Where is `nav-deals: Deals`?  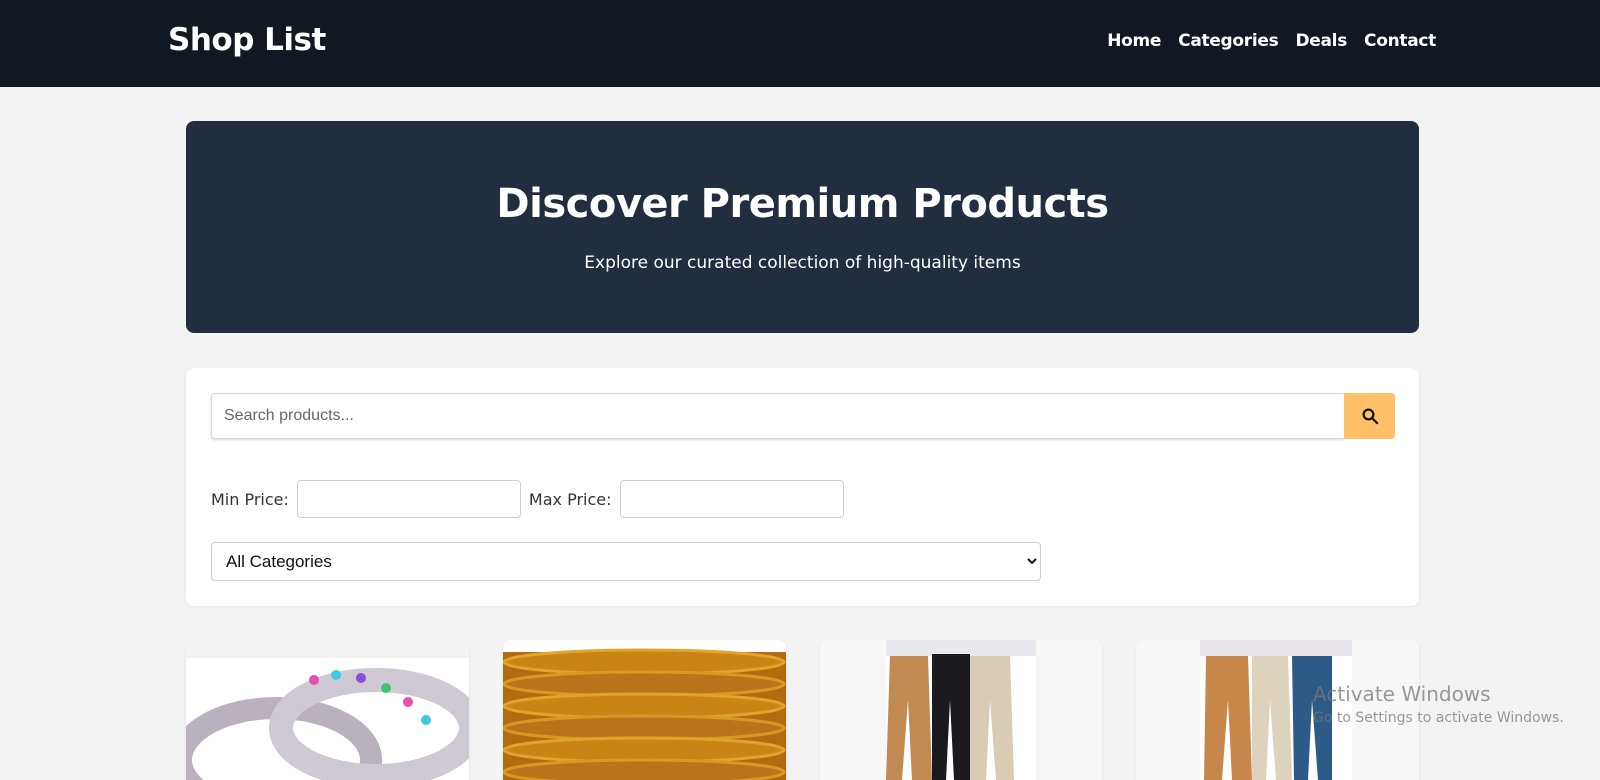 nav-deals: Deals is located at coordinates (1321, 41).